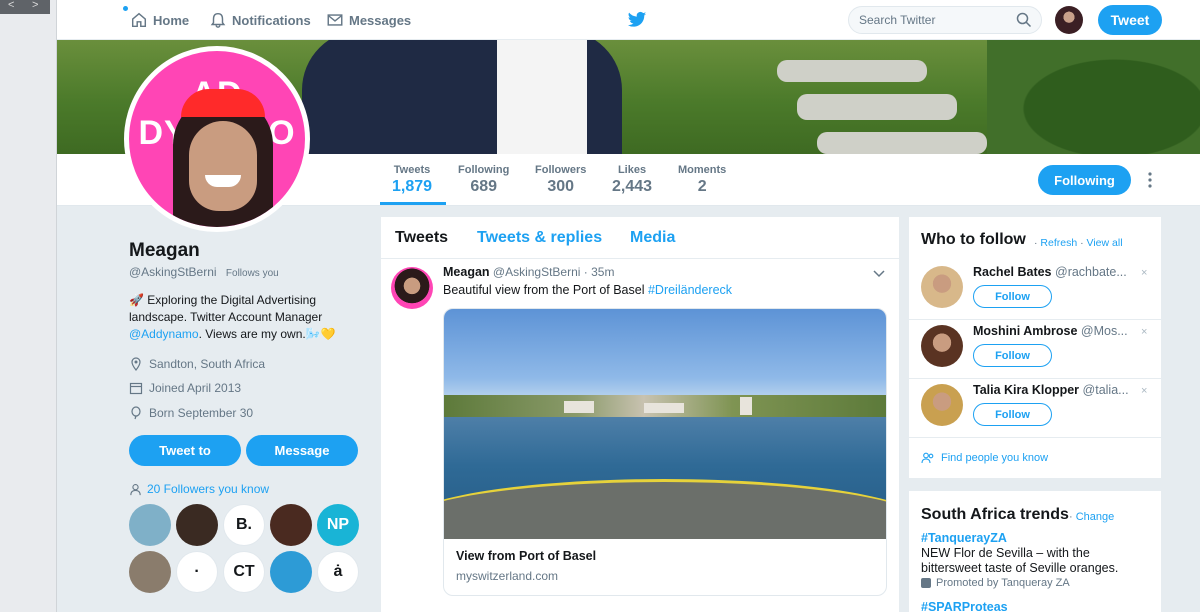  What do you see at coordinates (879, 274) in the screenshot?
I see `chevron-down-icon` at bounding box center [879, 274].